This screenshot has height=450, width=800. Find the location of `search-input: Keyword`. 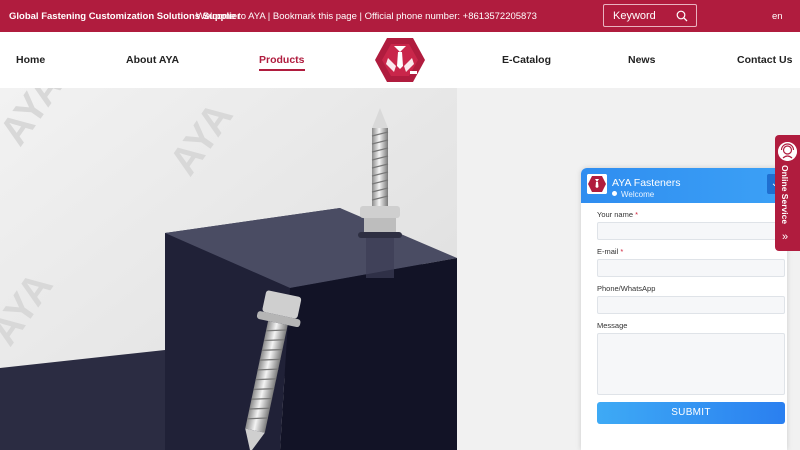

search-input: Keyword is located at coordinates (634, 16).